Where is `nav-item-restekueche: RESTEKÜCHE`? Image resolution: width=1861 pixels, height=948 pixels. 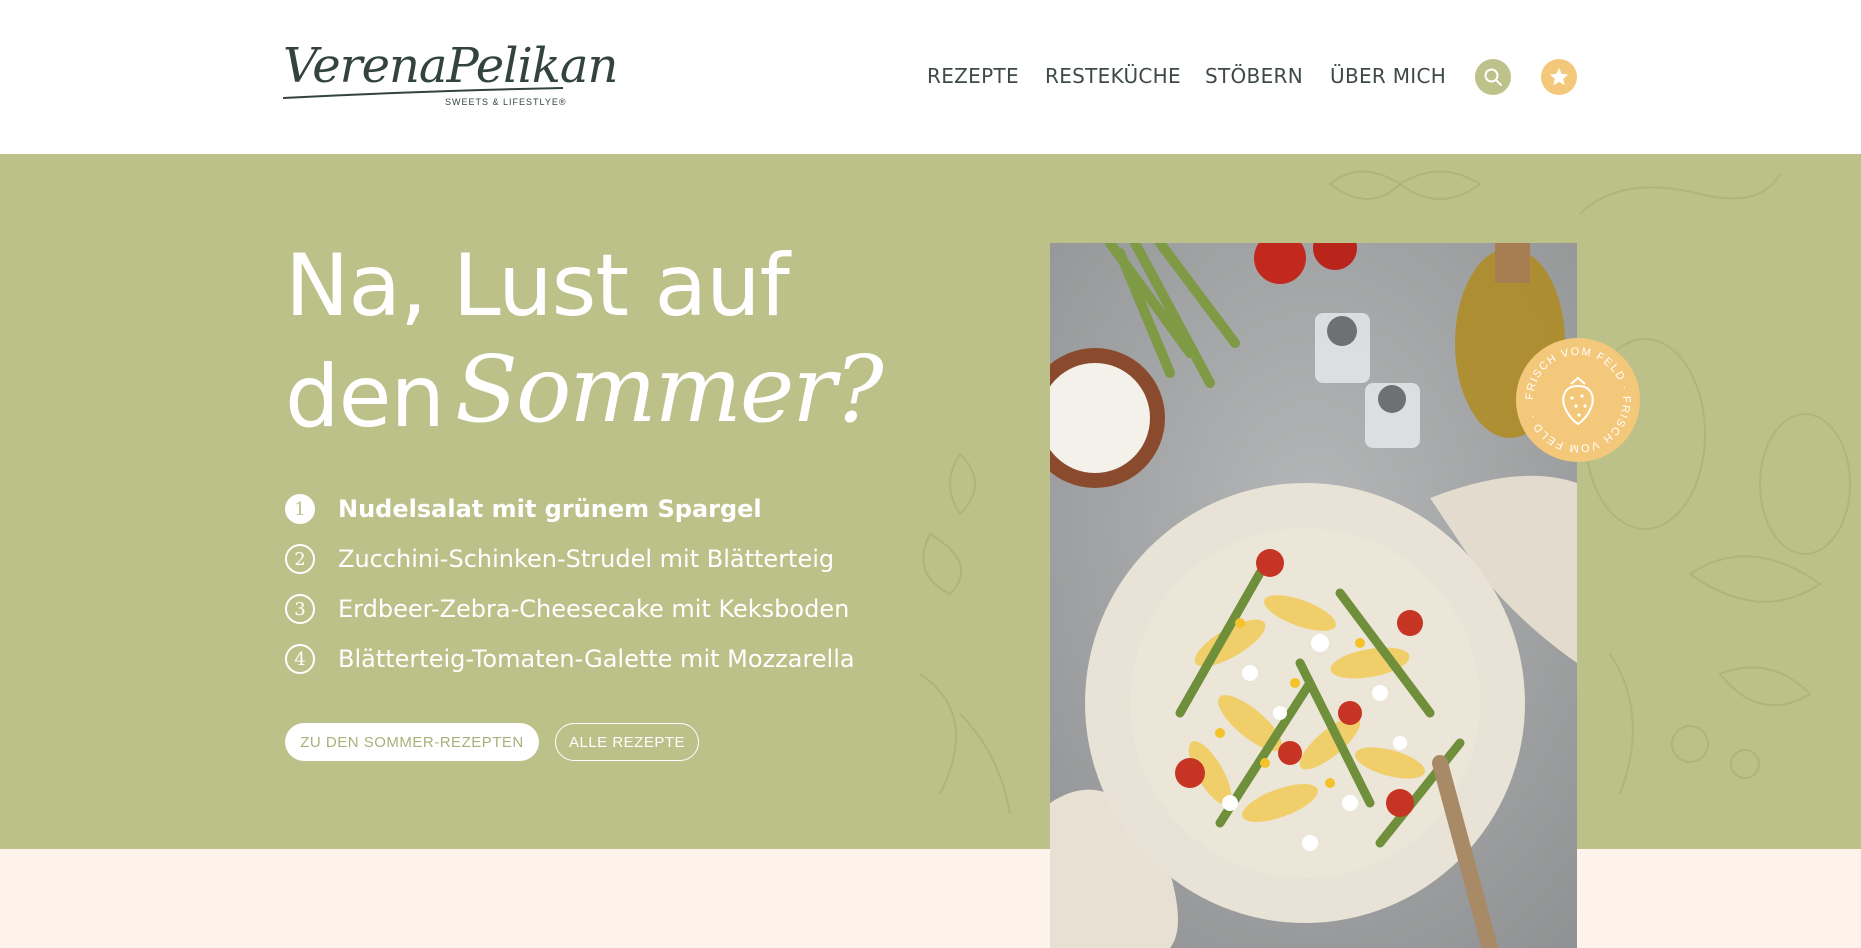 nav-item-restekueche: RESTEKÜCHE is located at coordinates (1113, 76).